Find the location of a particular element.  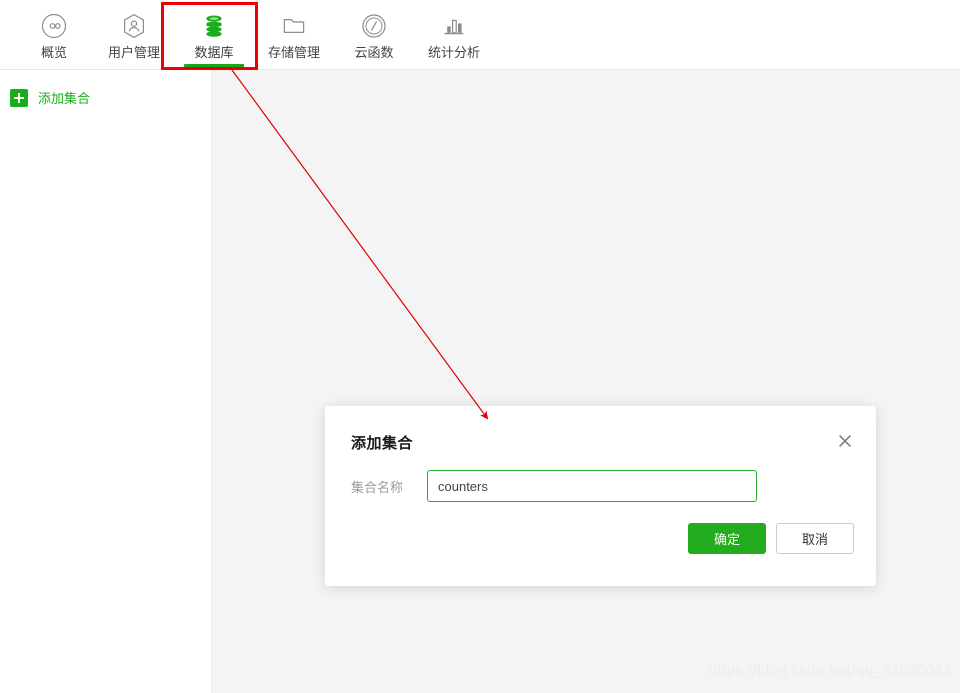

dialog-title: 添加集合 is located at coordinates (382, 443).